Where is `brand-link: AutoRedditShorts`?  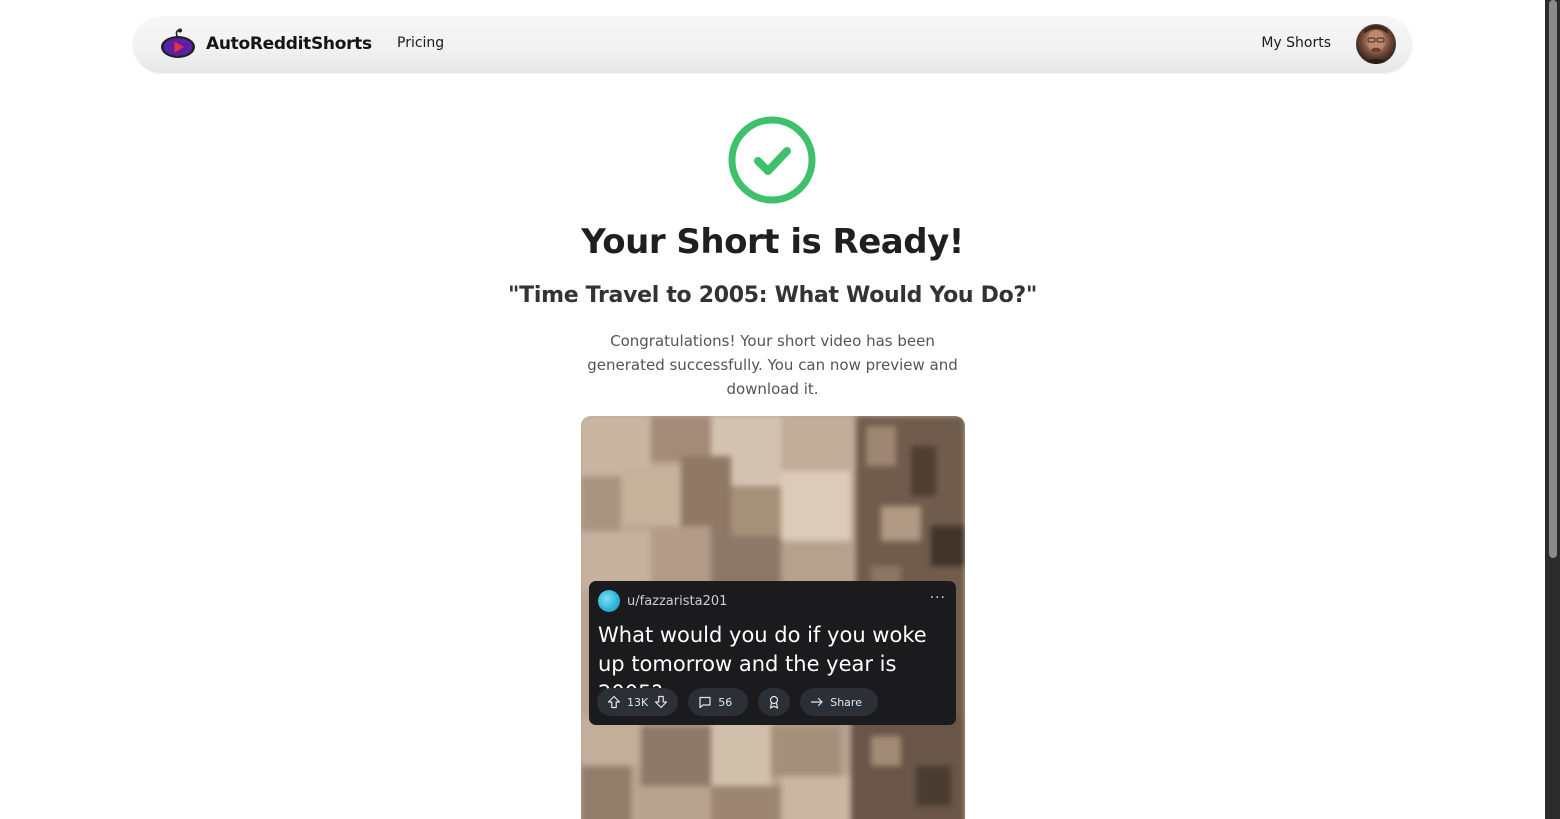 brand-link: AutoRedditShorts is located at coordinates (266, 44).